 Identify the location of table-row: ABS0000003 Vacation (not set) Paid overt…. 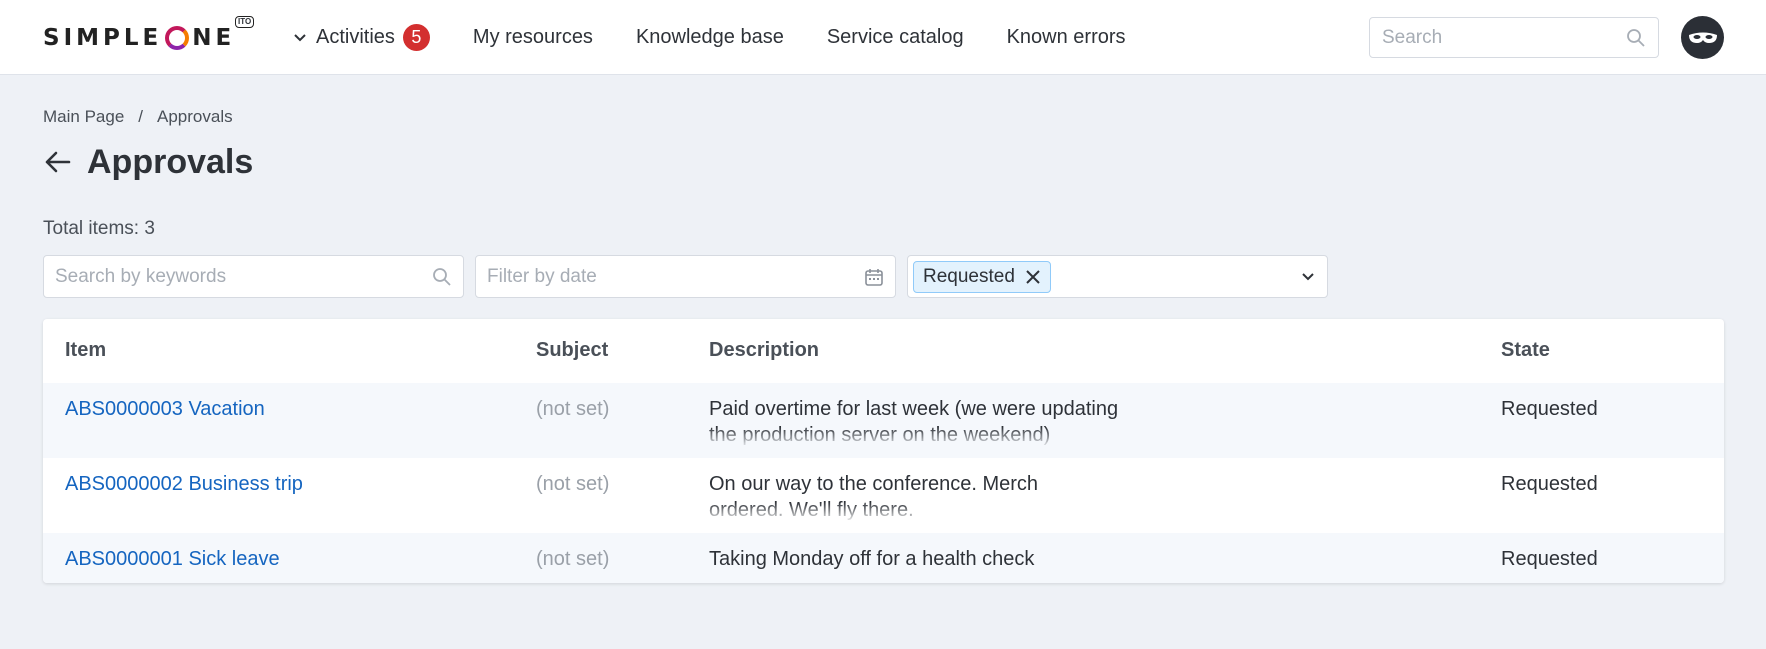
(883, 420).